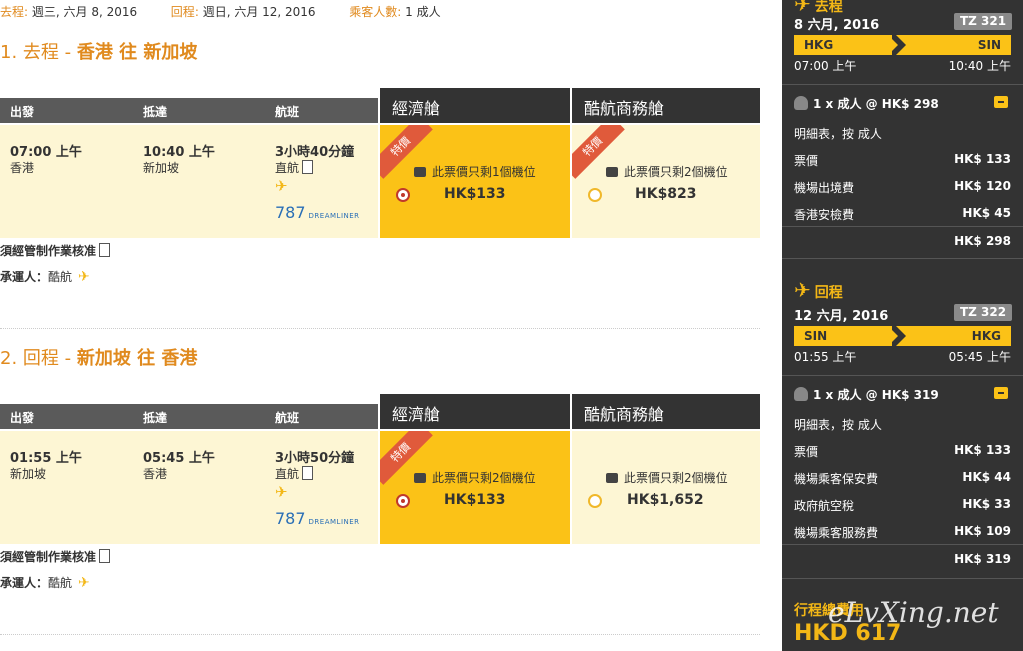  I want to click on flight-duration: 3小時50分鐘, so click(315, 458).